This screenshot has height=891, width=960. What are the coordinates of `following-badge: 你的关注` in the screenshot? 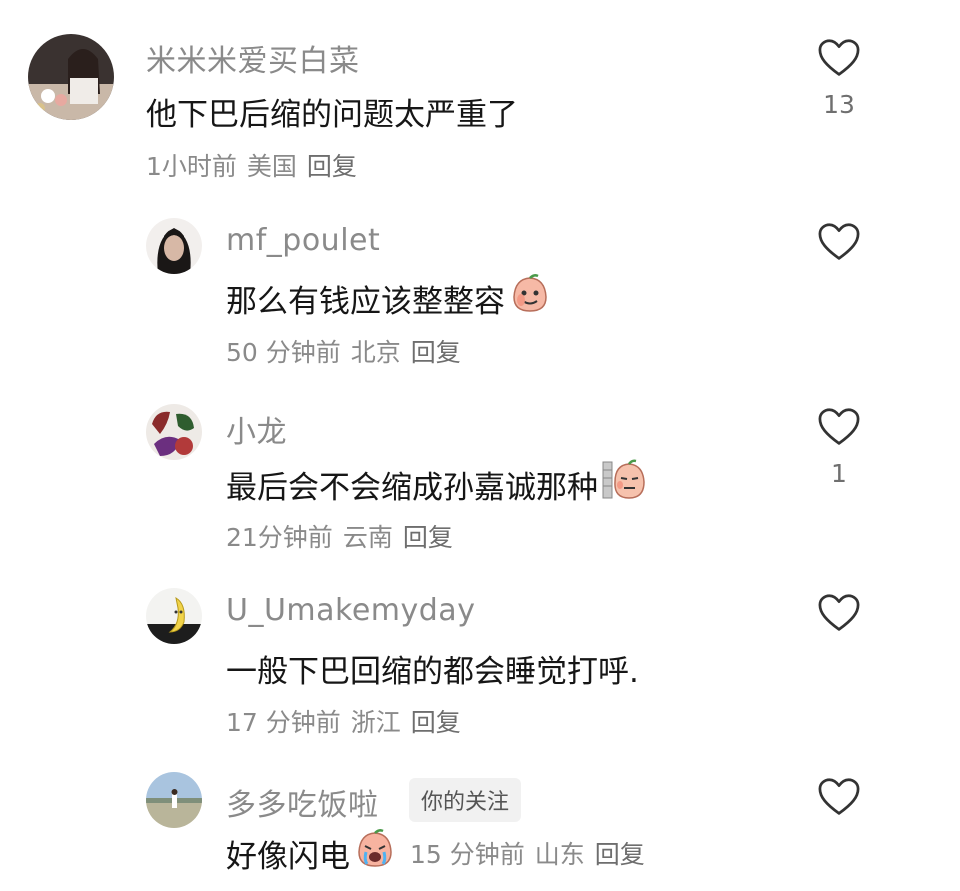 It's located at (465, 800).